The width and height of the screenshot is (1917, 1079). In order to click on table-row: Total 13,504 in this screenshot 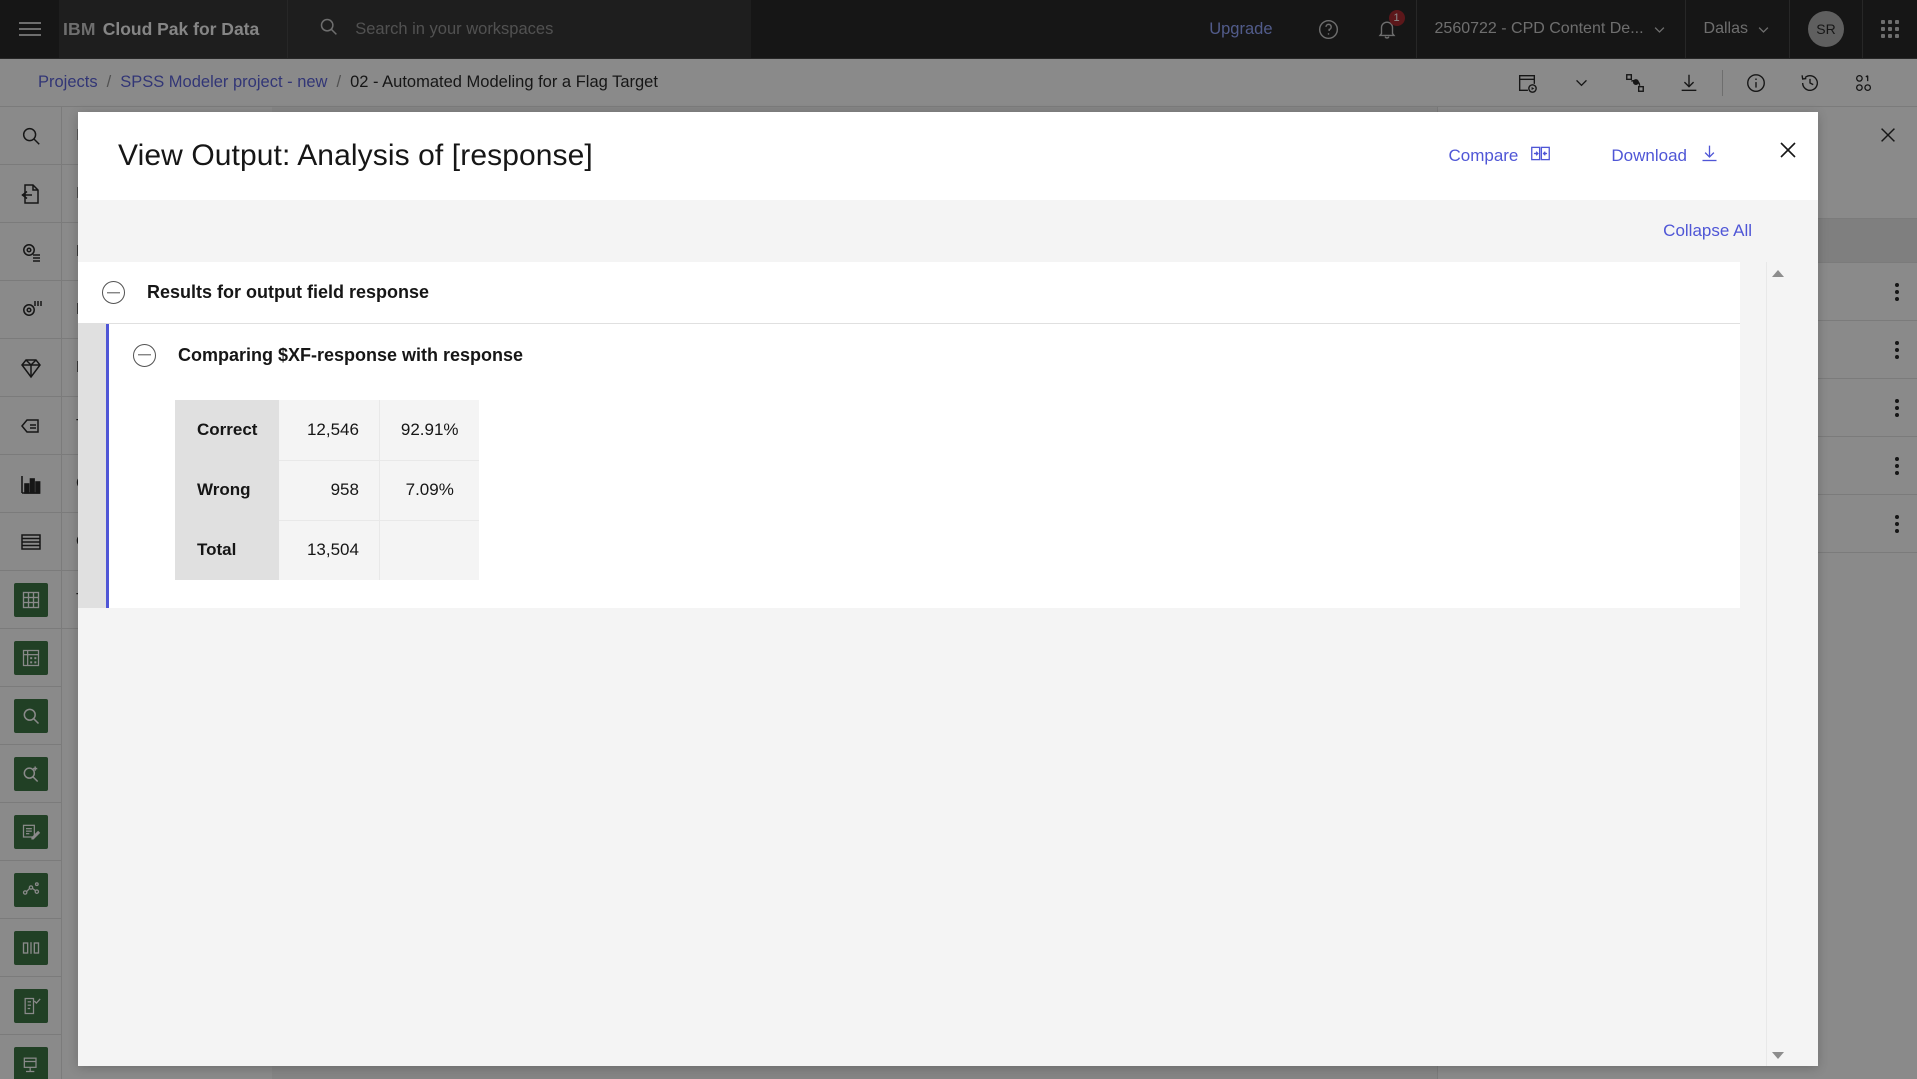, I will do `click(327, 550)`.